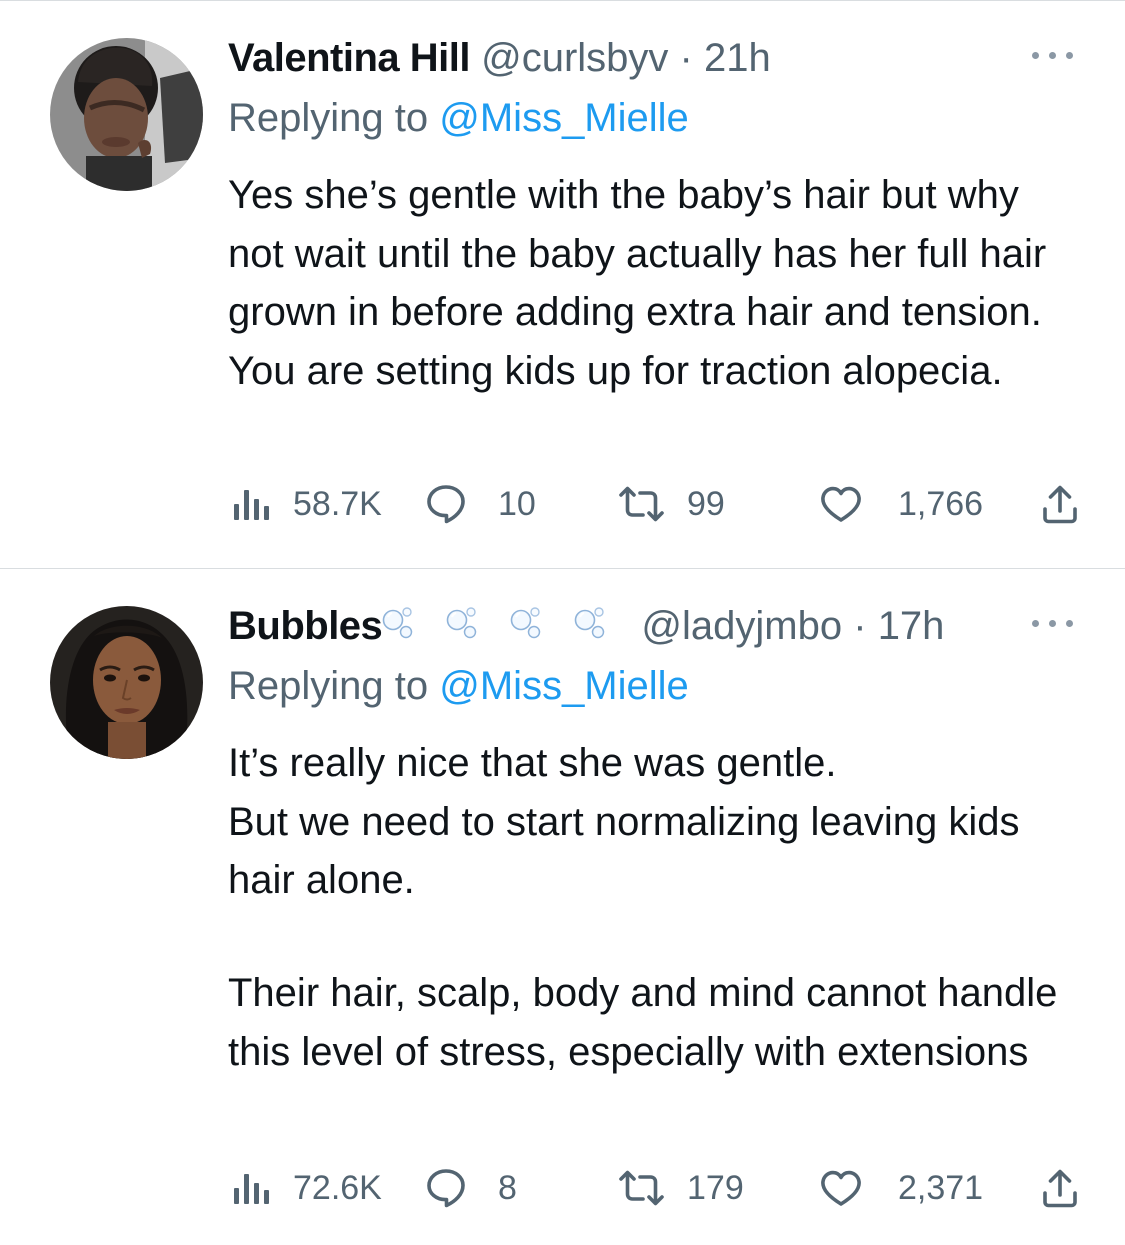 Image resolution: width=1125 pixels, height=1245 pixels. Describe the element at coordinates (741, 626) in the screenshot. I see `user-handle: @ladyjmbo` at that location.